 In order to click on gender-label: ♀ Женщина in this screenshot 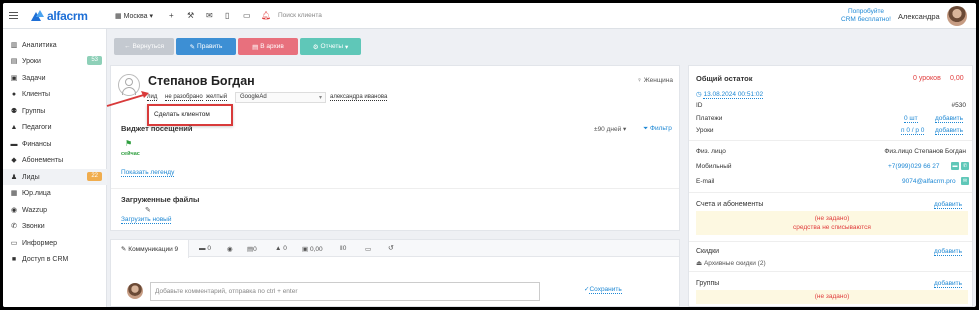, I will do `click(655, 80)`.